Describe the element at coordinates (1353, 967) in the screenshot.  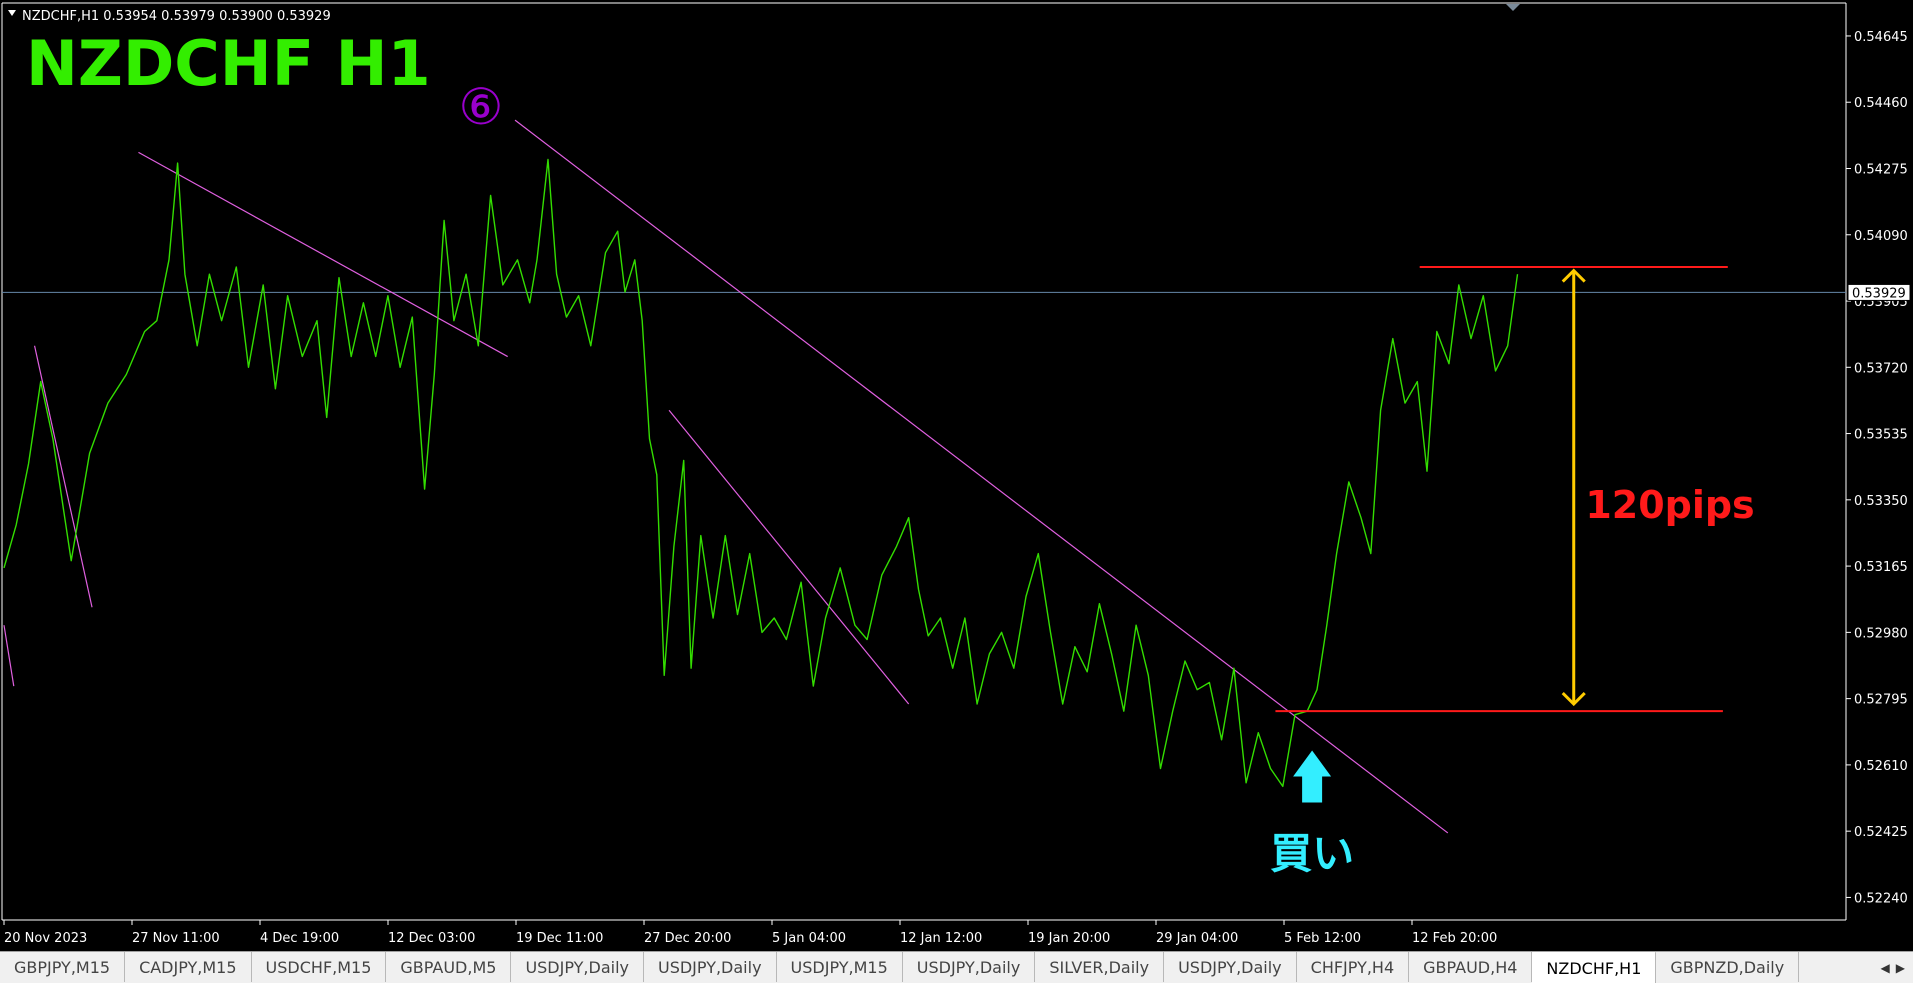
I see `chart-tab: CHFJPY,H4` at that location.